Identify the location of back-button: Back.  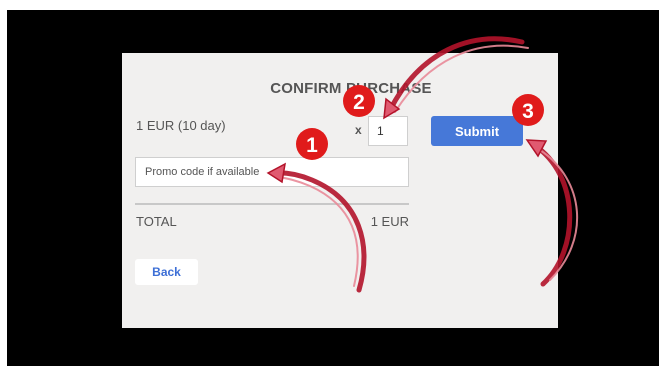
(166, 272).